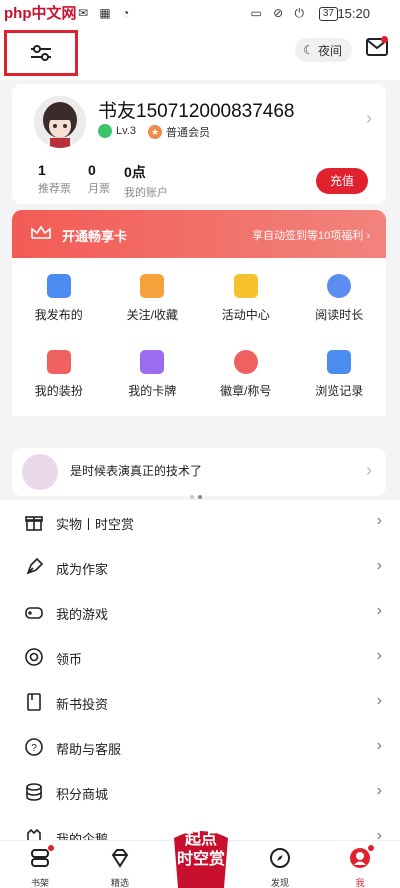  Describe the element at coordinates (200, 497) in the screenshot. I see `carousel-dot-active` at that location.